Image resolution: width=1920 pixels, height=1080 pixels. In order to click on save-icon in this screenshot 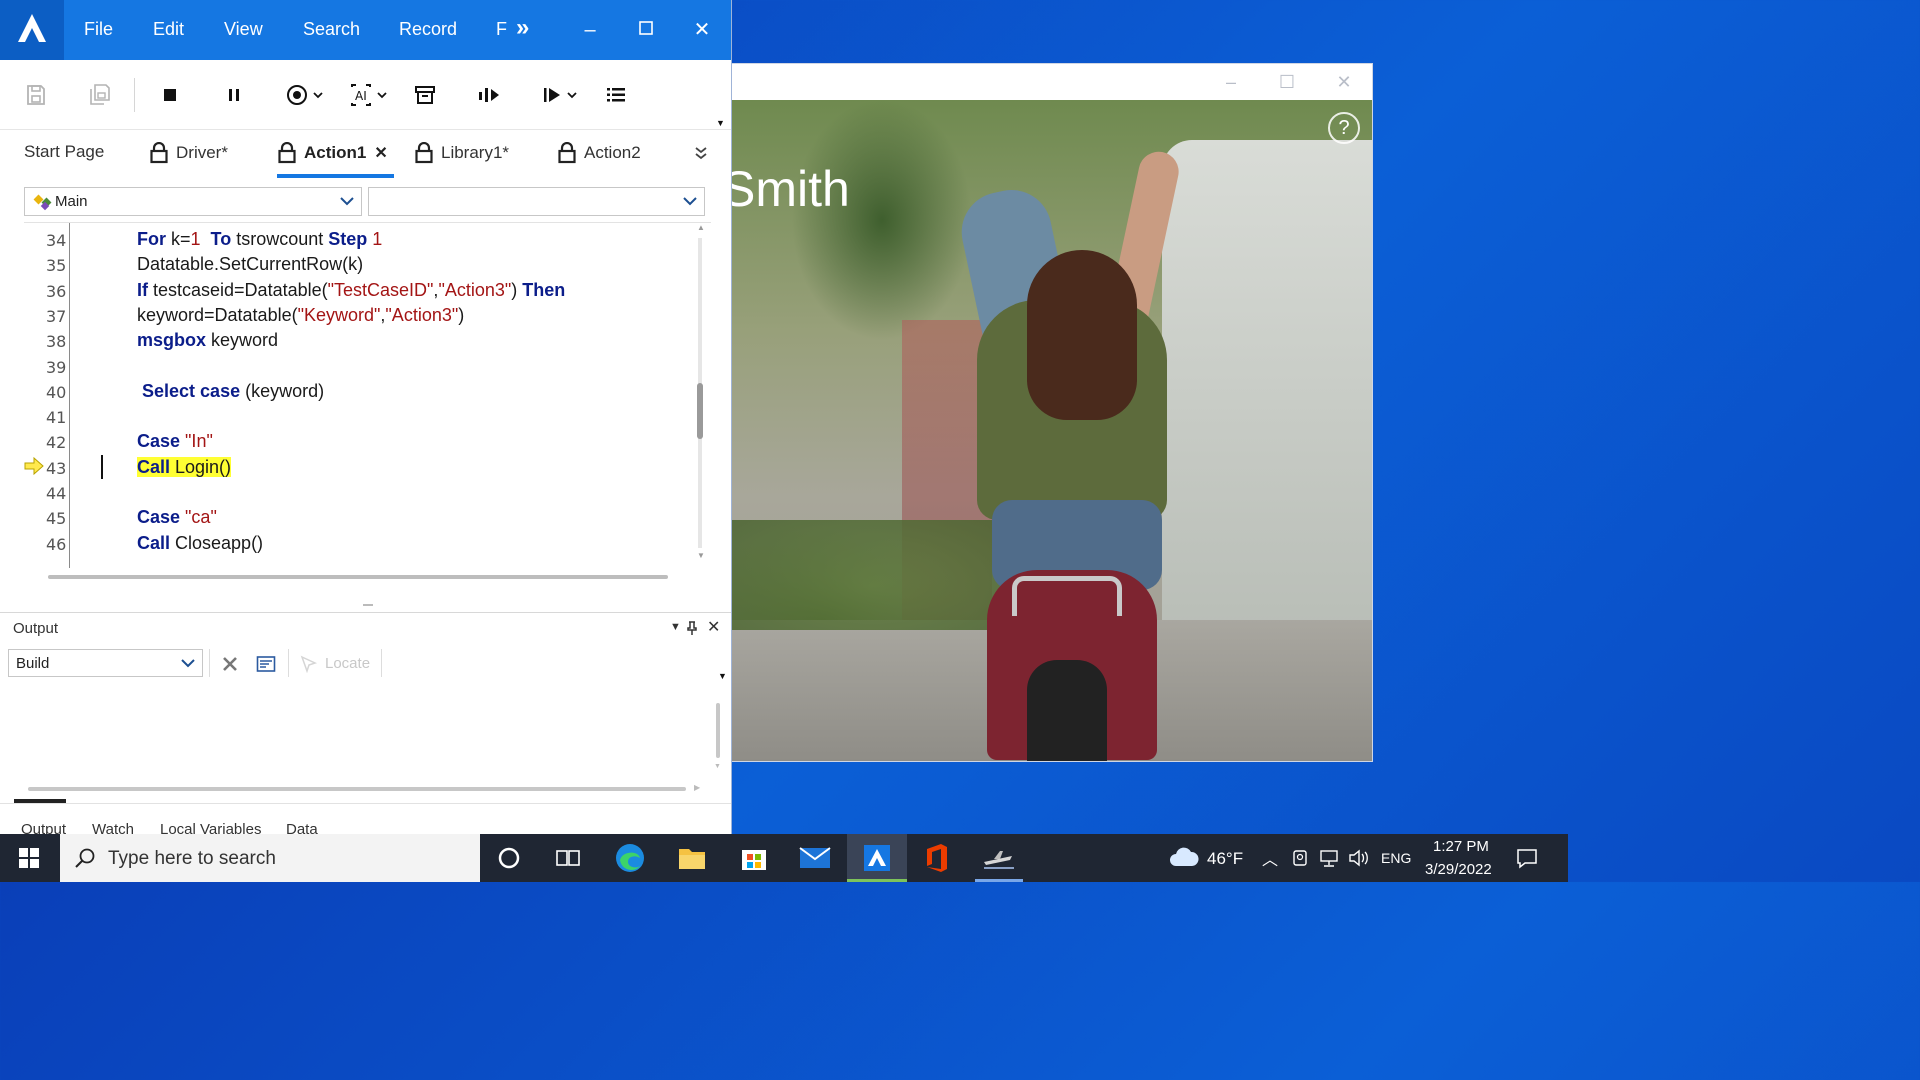, I will do `click(36, 95)`.